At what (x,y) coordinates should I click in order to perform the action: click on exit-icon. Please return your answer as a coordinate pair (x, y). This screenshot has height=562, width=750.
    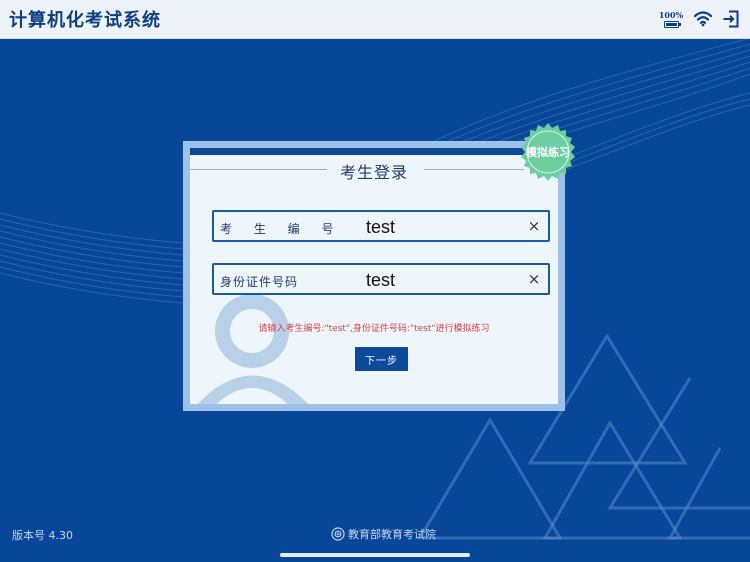
    Looking at the image, I should click on (731, 19).